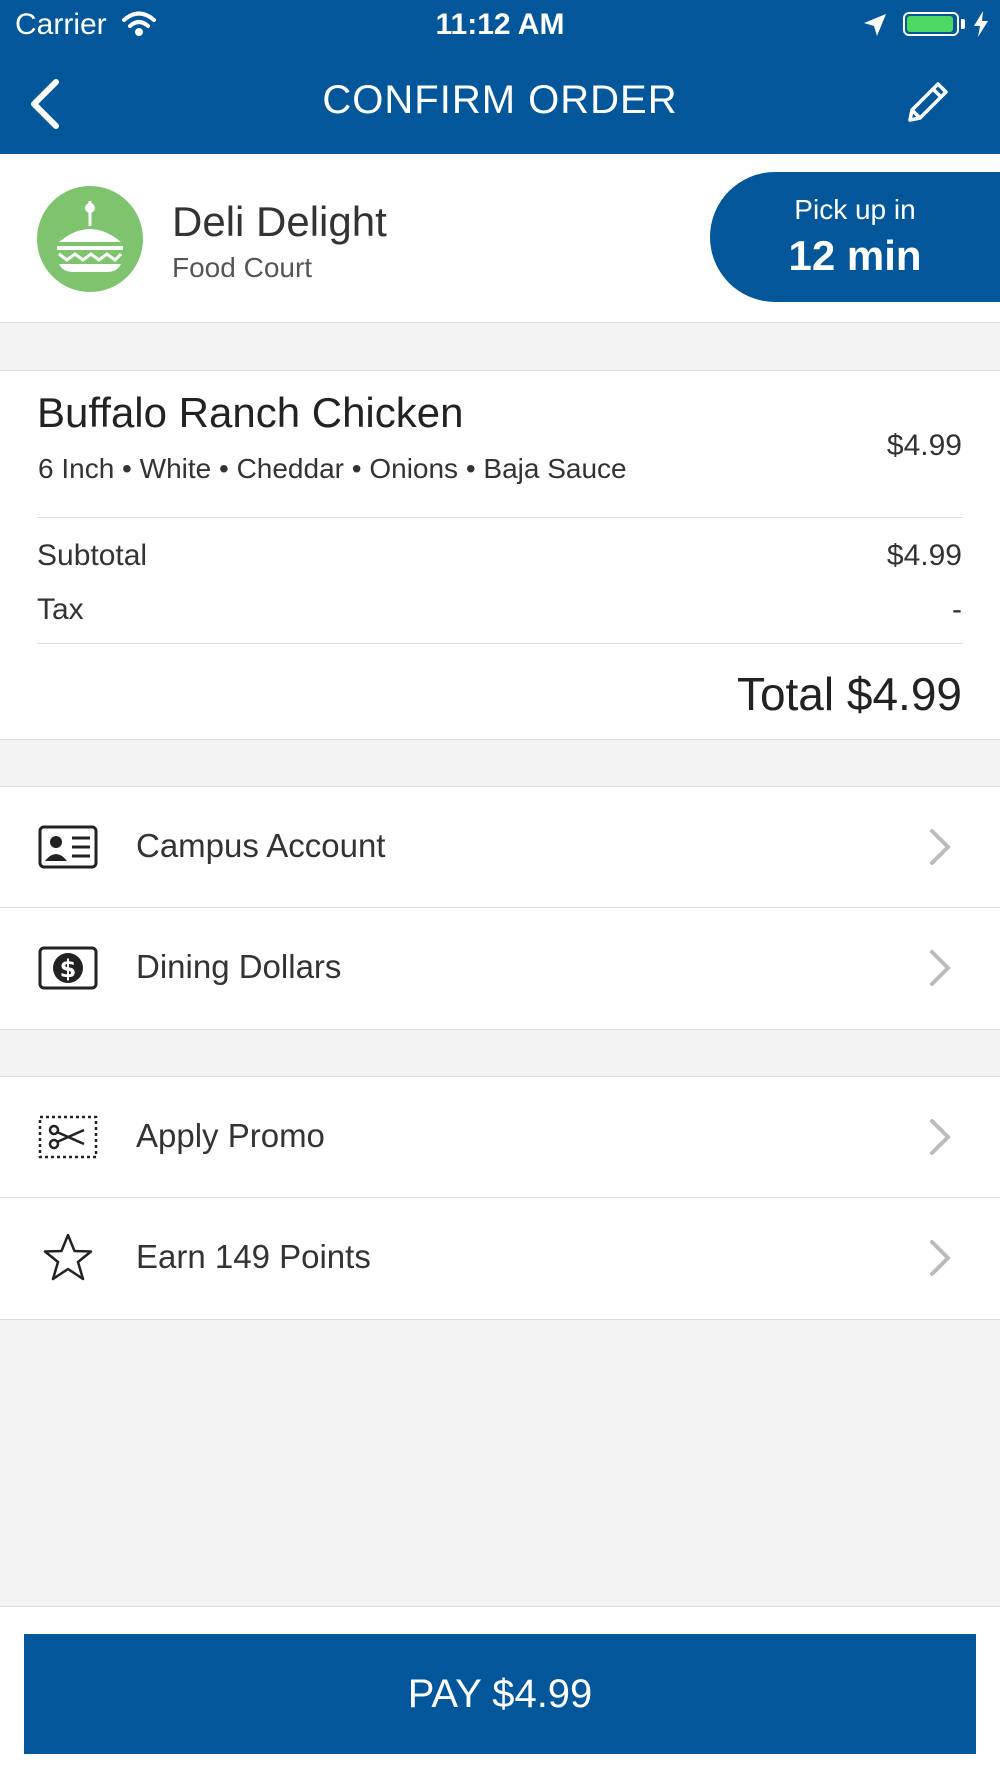  Describe the element at coordinates (855, 255) in the screenshot. I see `pickup-time: 12 min` at that location.